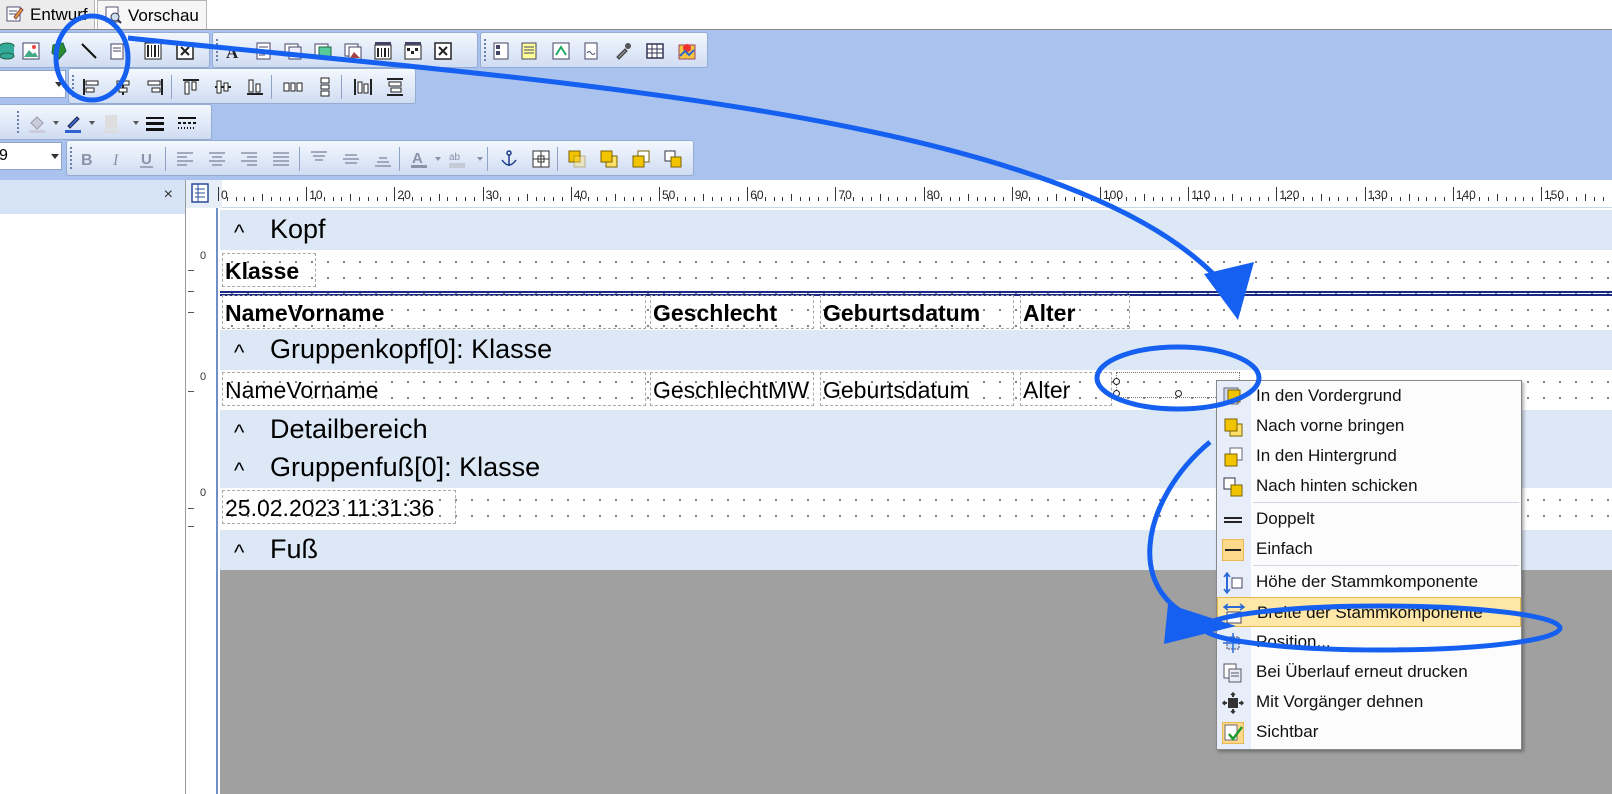 Image resolution: width=1612 pixels, height=794 pixels. What do you see at coordinates (916, 230) in the screenshot?
I see `band-header-kopf: ^ Kopf` at bounding box center [916, 230].